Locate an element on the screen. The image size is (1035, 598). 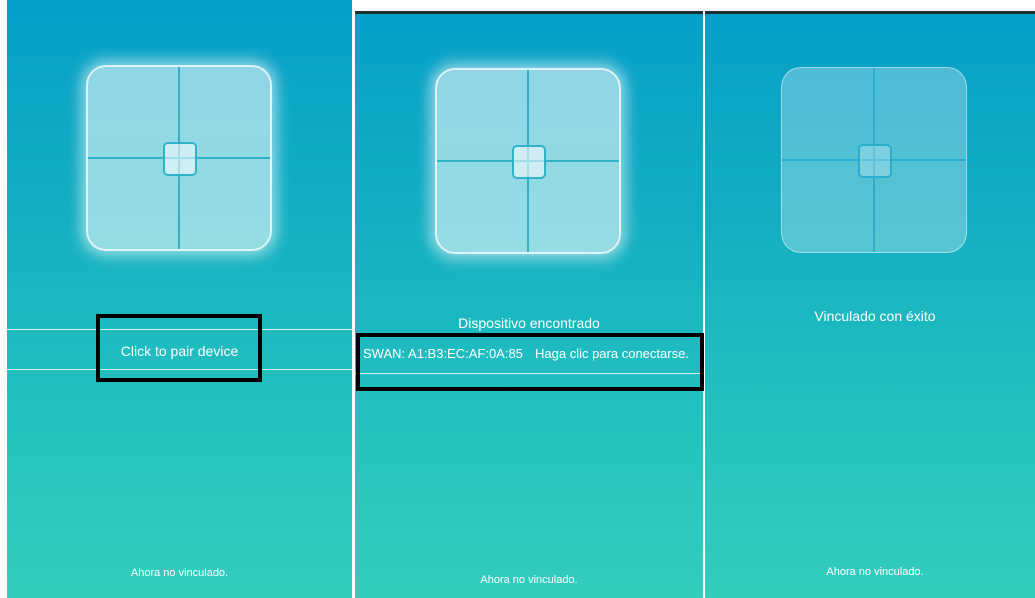
highlight-box-pair is located at coordinates (179, 348).